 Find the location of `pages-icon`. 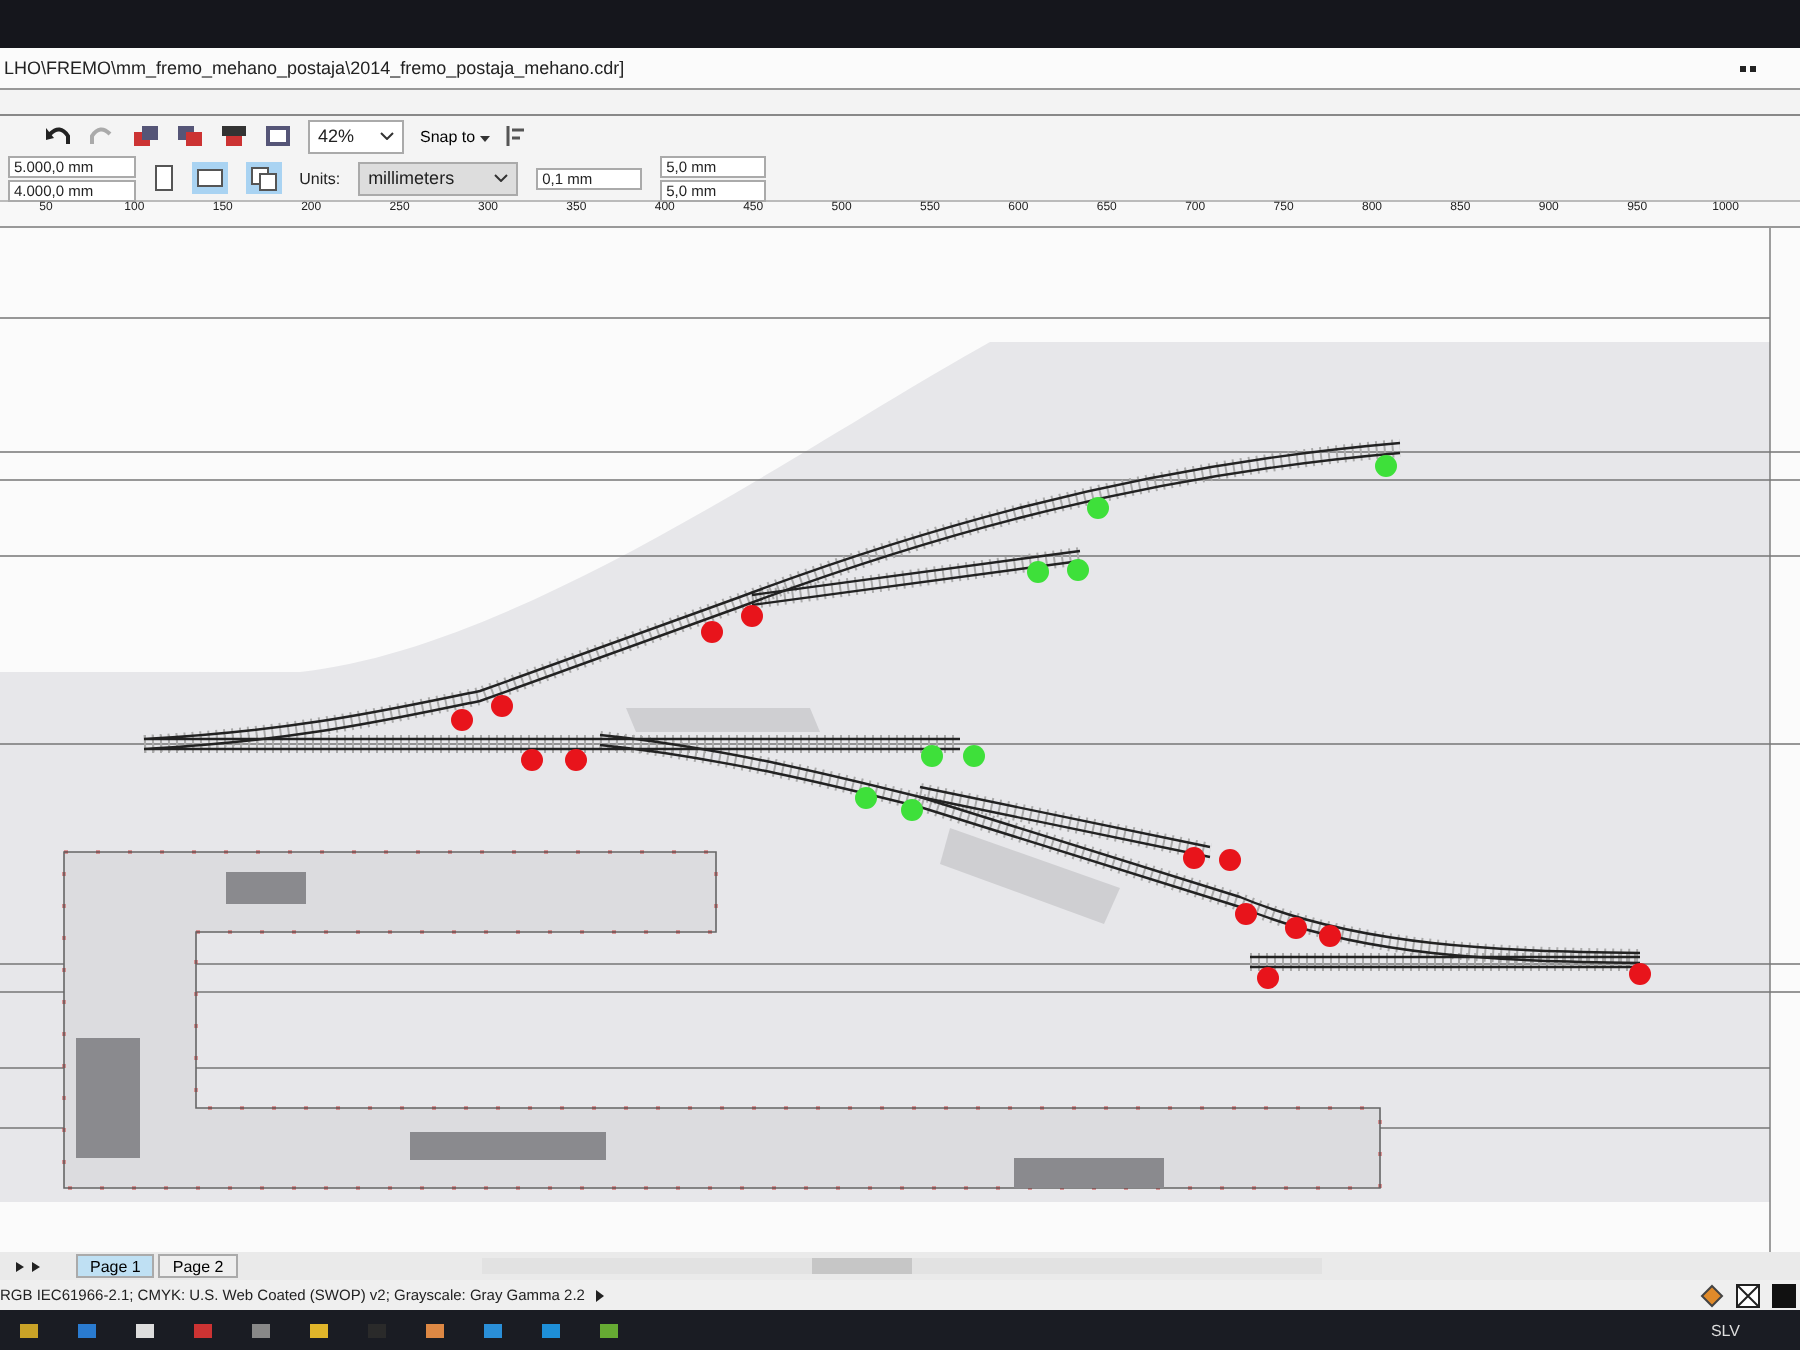

pages-icon is located at coordinates (263, 178).